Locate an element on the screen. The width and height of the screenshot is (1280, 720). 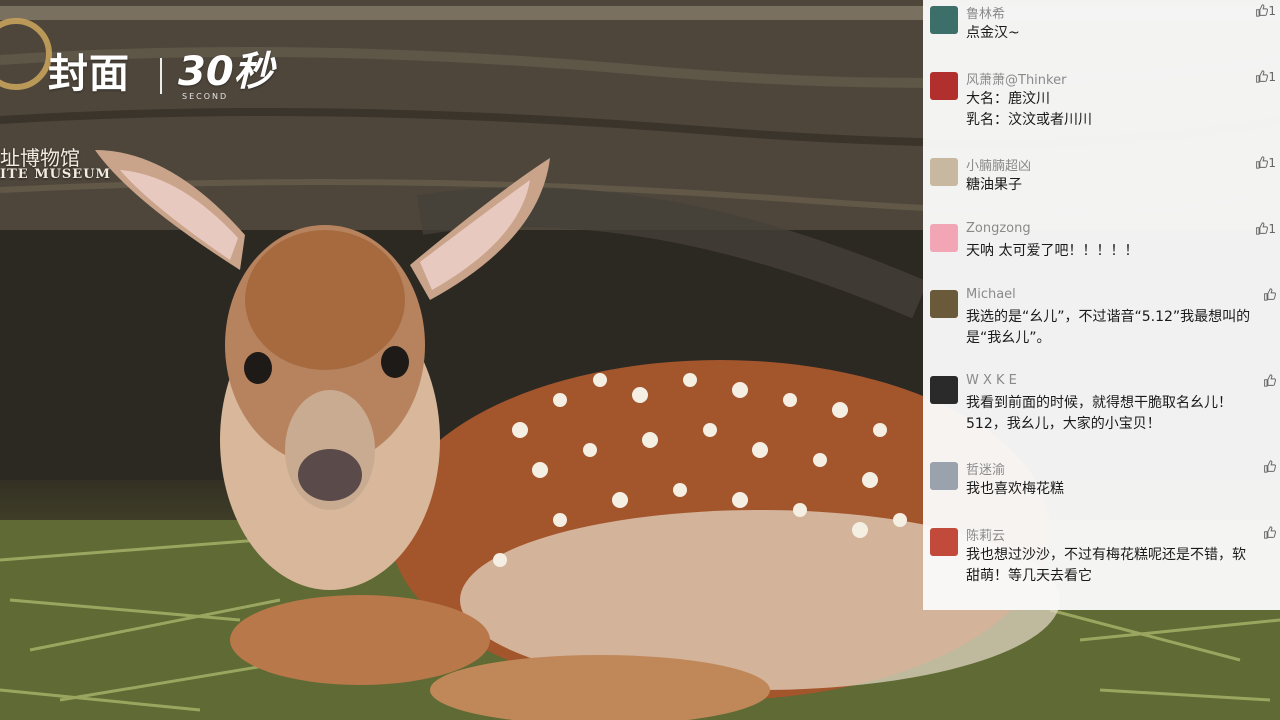
logo-main-text: 封面 is located at coordinates (89, 74).